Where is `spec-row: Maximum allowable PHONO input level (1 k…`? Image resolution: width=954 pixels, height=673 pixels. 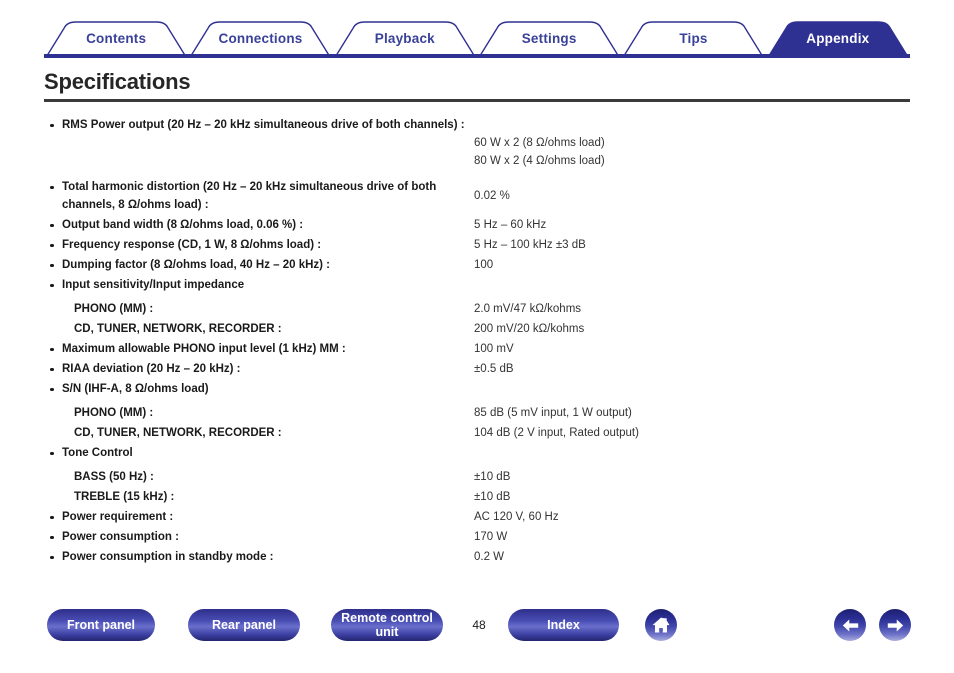
spec-row: Maximum allowable PHONO input level (1 k… is located at coordinates (479, 349).